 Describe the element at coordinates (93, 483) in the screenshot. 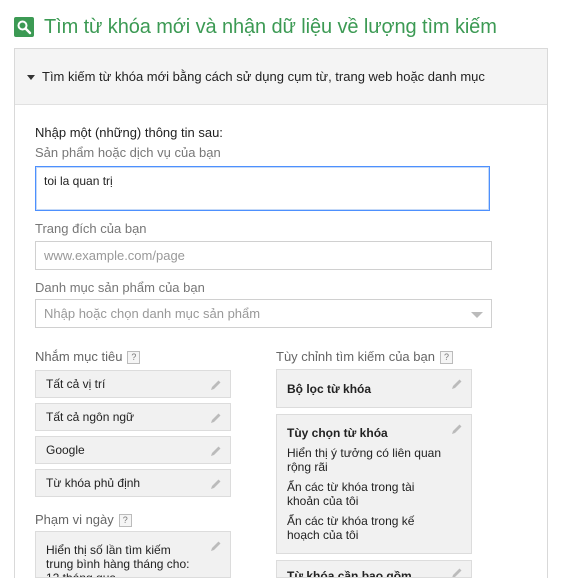

I see `chip-label: Từ khóa phủ định` at that location.